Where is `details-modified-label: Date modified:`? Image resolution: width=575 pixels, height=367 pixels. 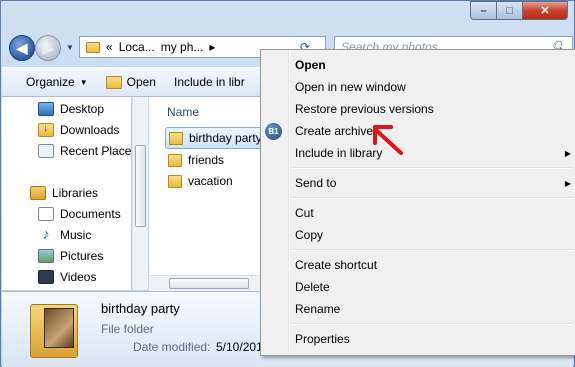
details-modified-label: Date modified: is located at coordinates (172, 347).